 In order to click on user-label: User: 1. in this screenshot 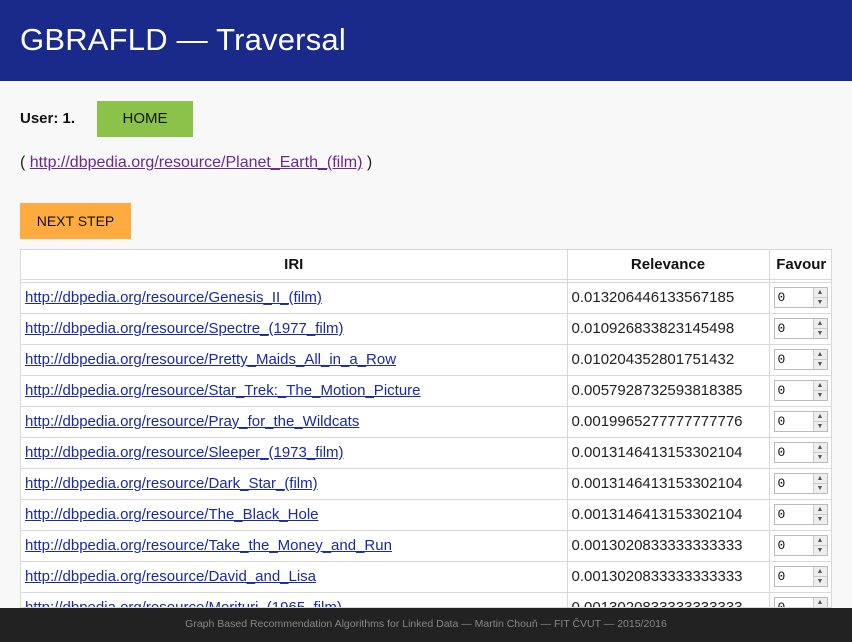, I will do `click(48, 118)`.